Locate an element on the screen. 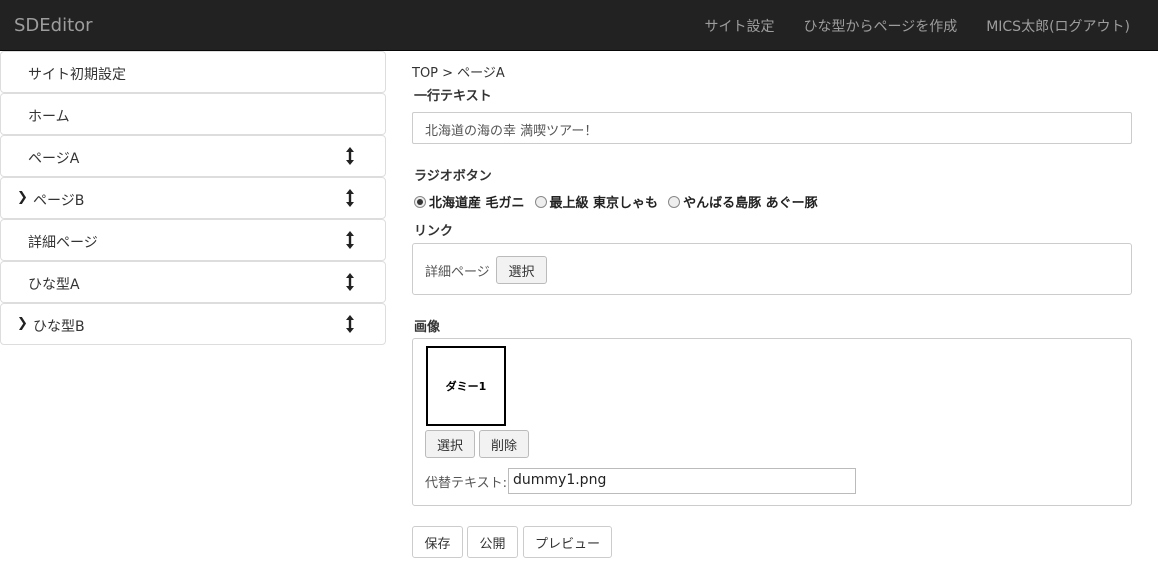 This screenshot has width=1158, height=588. sidebar-item-label: ひな型A is located at coordinates (54, 285).